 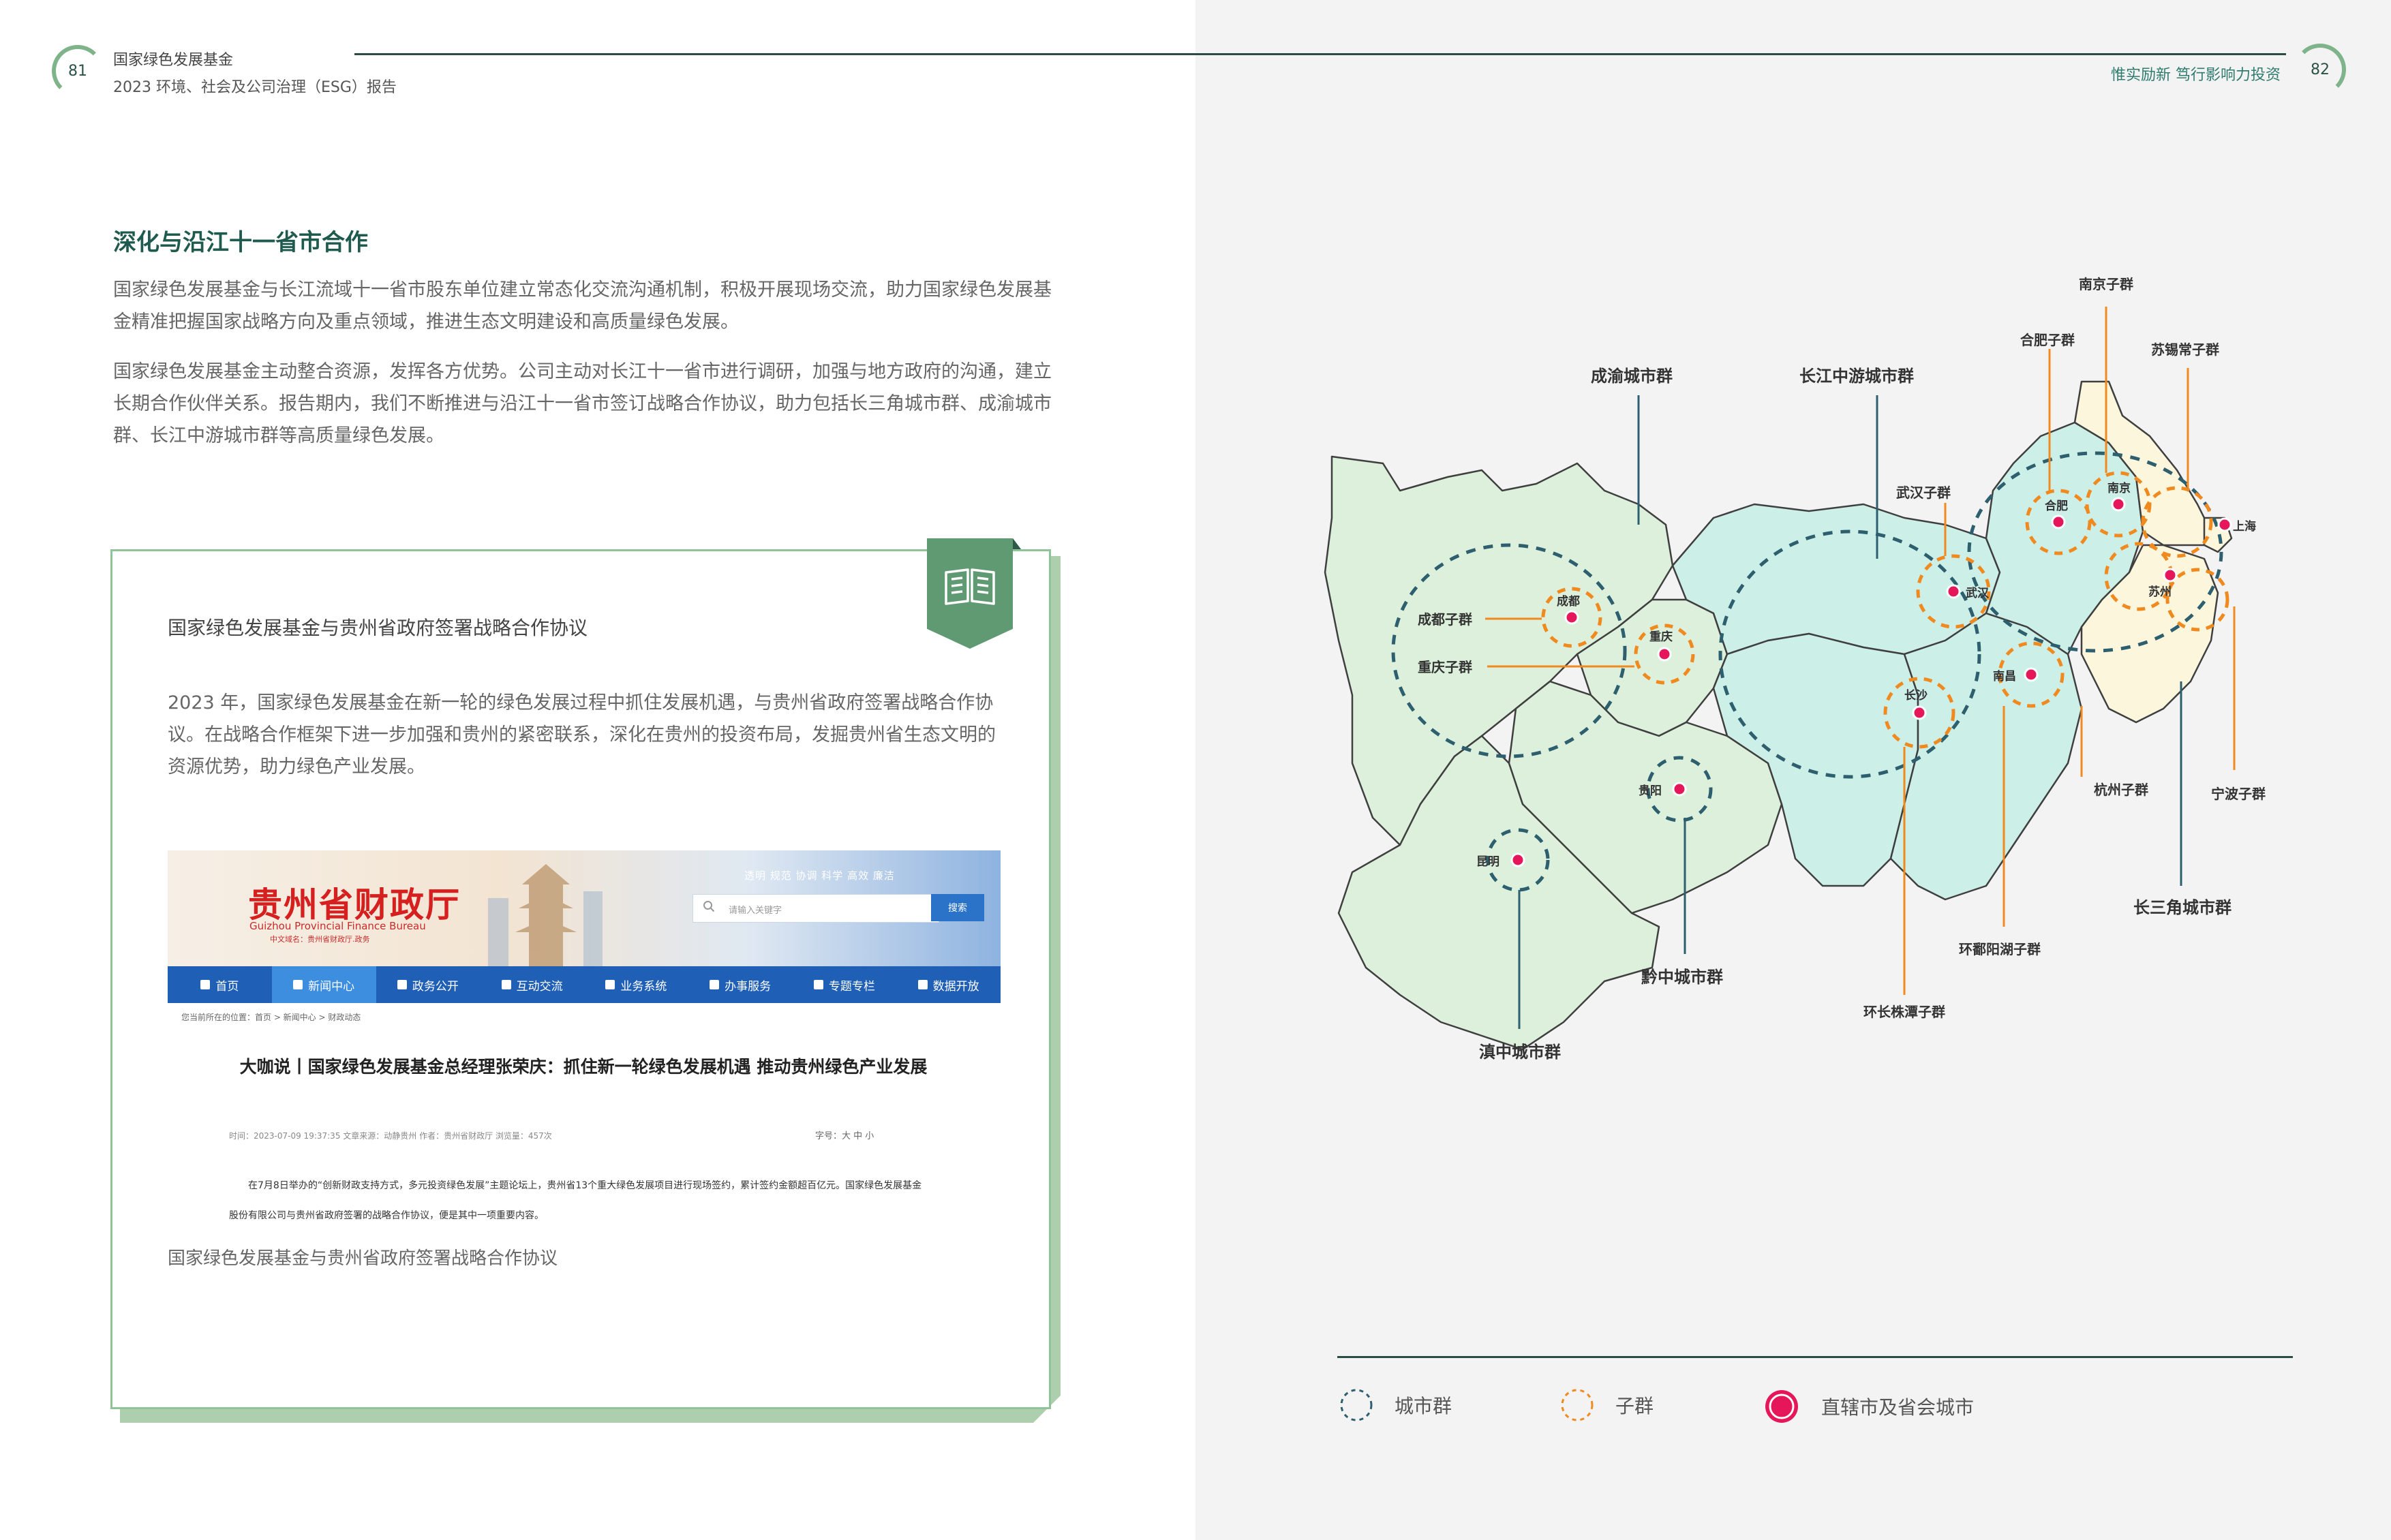 I want to click on nav-services: 办事服务, so click(x=740, y=984).